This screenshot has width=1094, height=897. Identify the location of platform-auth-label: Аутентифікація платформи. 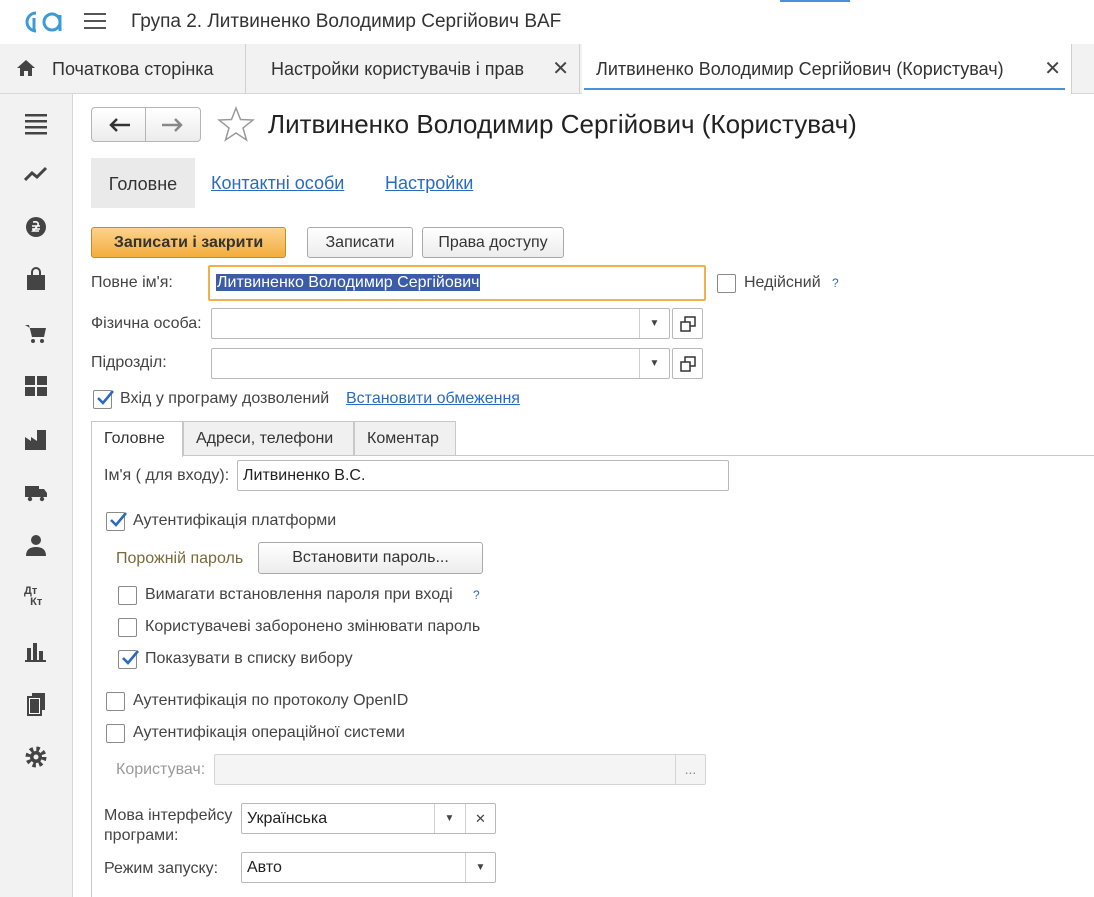
(235, 520).